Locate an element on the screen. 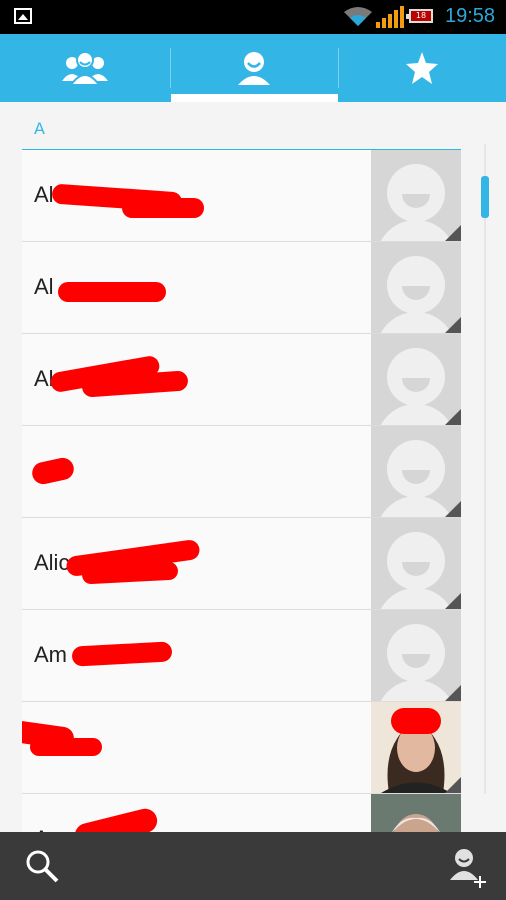  wifi-icon is located at coordinates (358, 16).